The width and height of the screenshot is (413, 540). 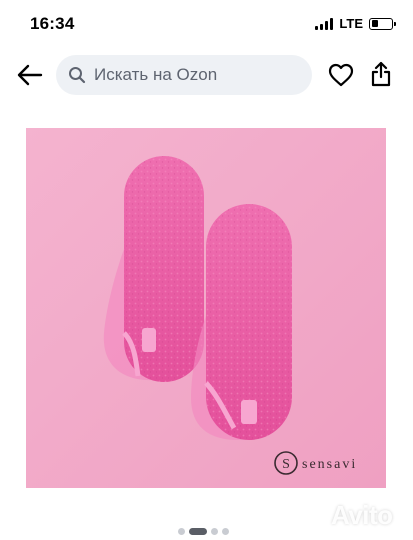 I want to click on favorite-button, so click(x=341, y=75).